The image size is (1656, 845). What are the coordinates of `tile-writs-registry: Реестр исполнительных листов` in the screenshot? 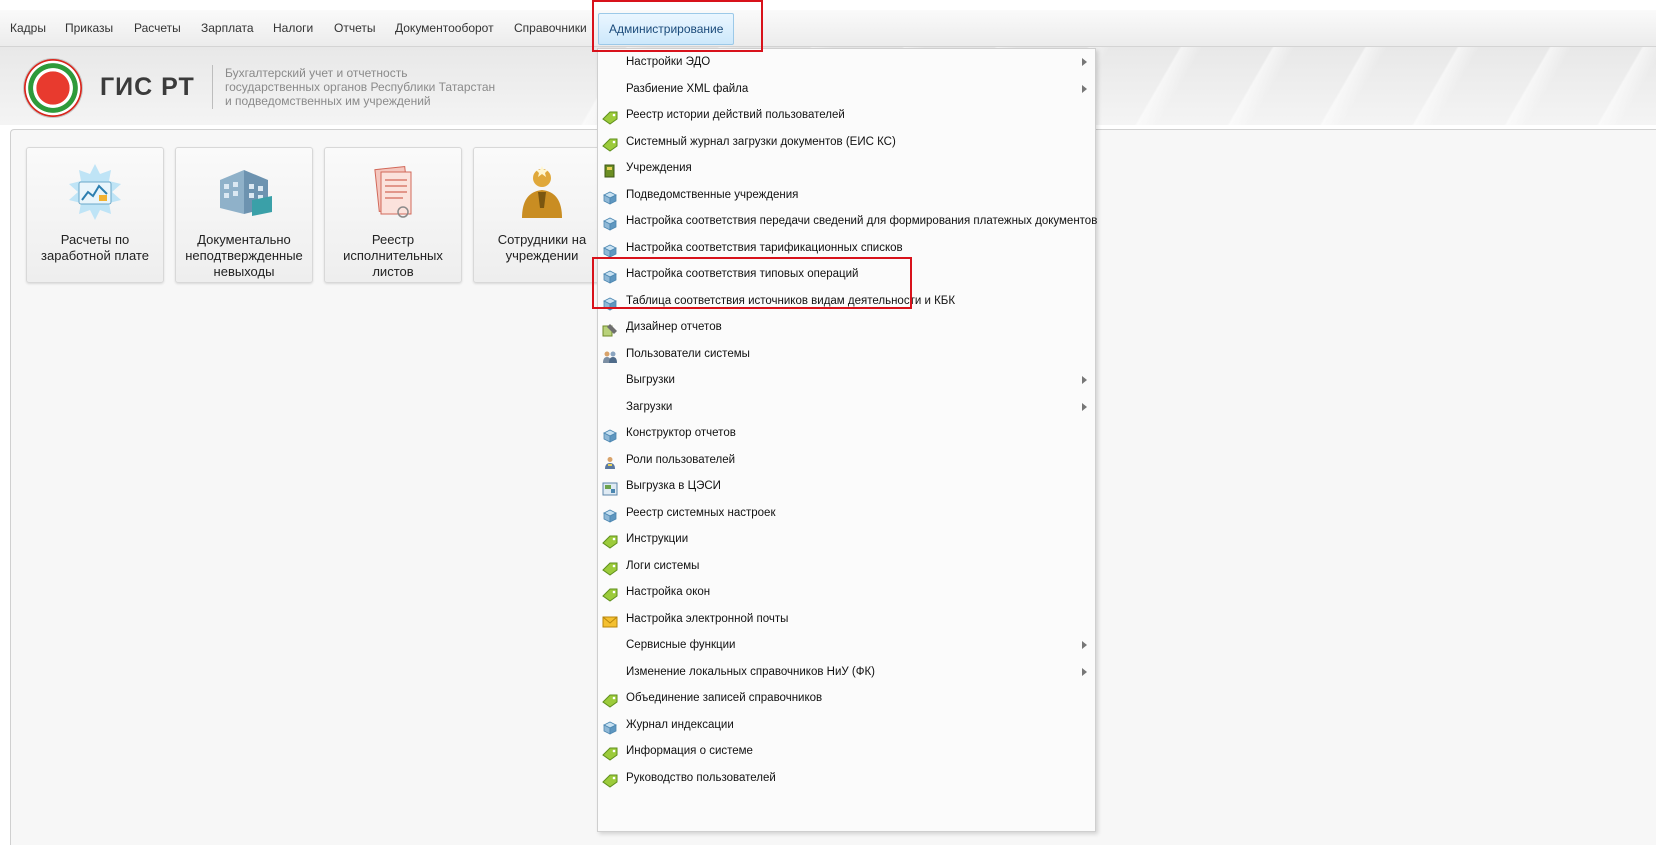 It's located at (393, 215).